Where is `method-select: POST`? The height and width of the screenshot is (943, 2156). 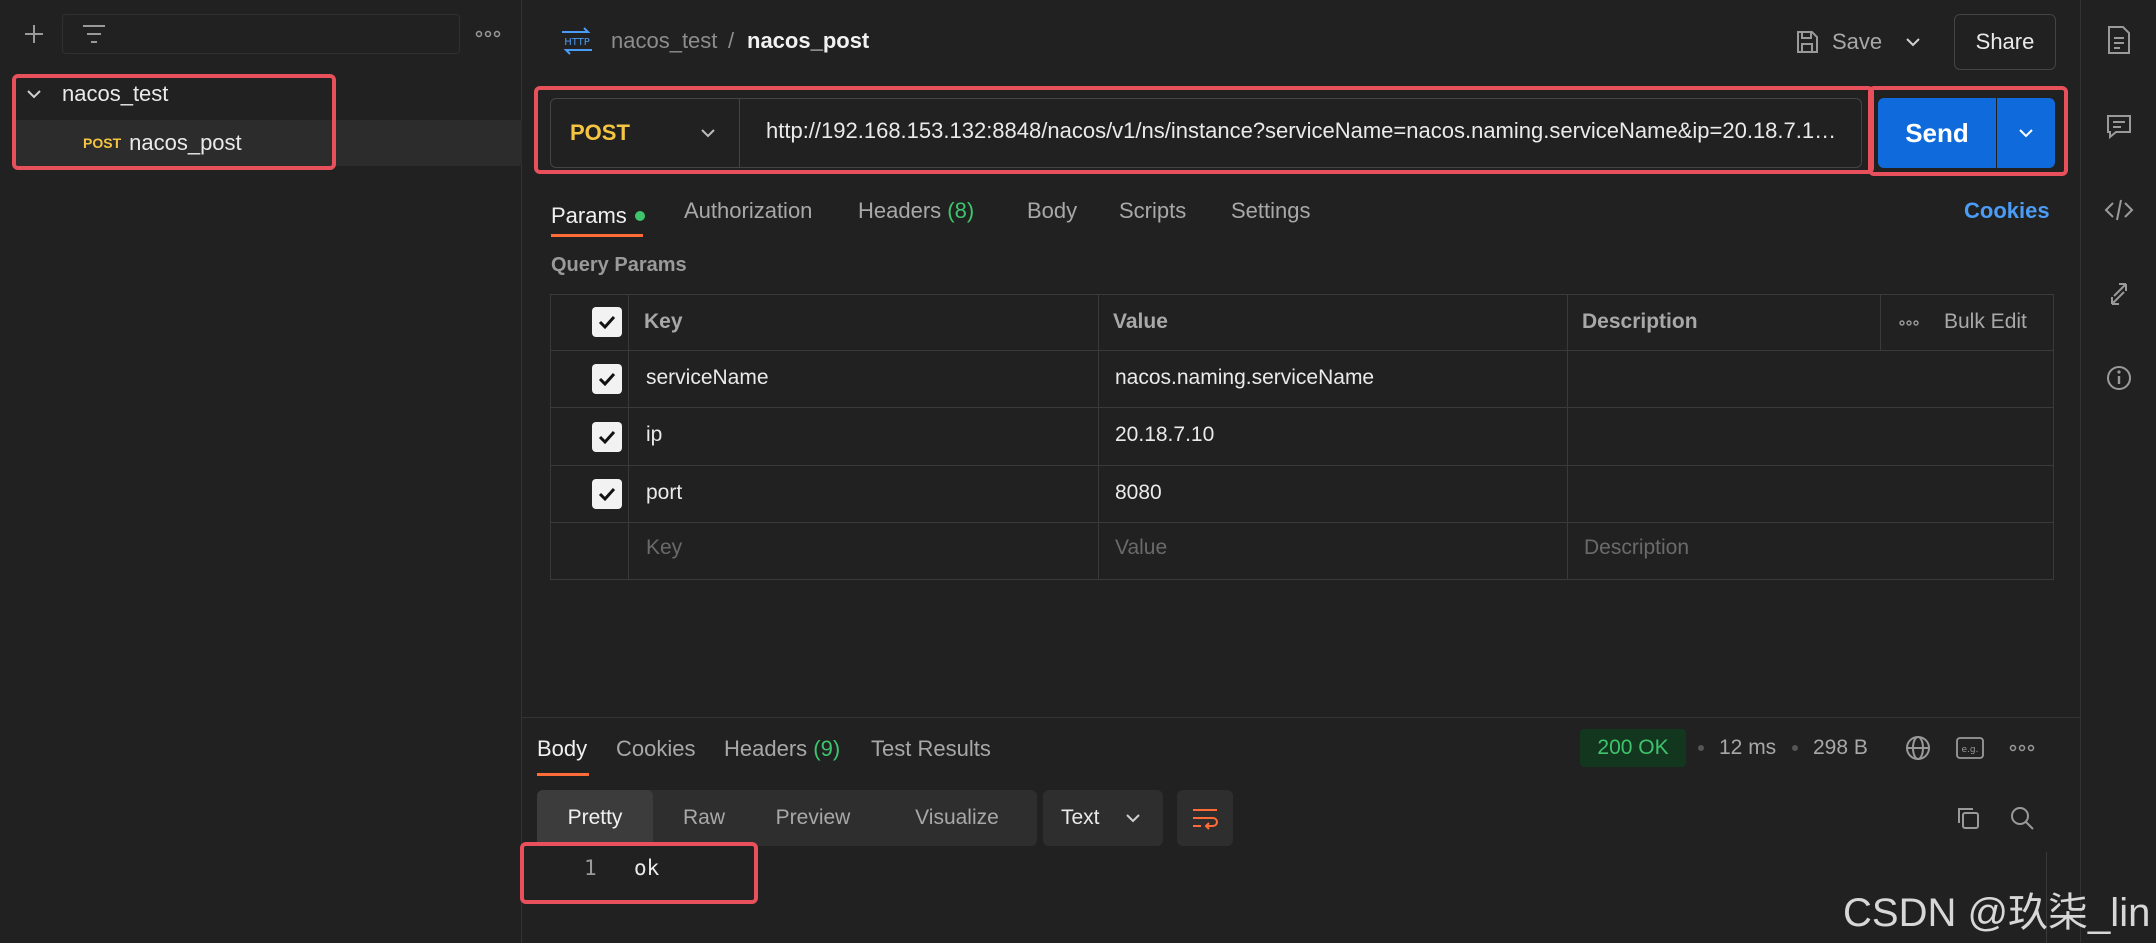 method-select: POST is located at coordinates (645, 133).